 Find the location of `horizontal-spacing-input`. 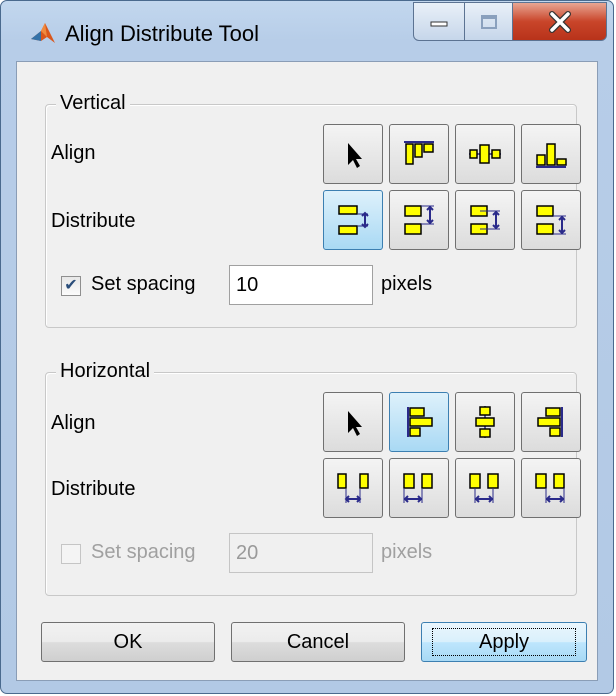

horizontal-spacing-input is located at coordinates (301, 553).